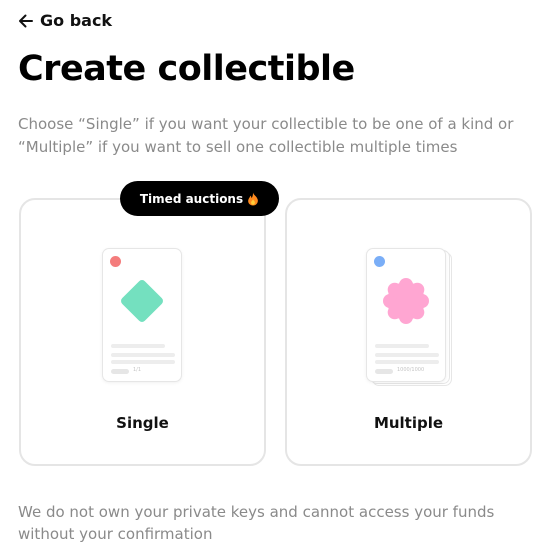 Image resolution: width=550 pixels, height=558 pixels. I want to click on timed-auctions-badge: Timed auctions, so click(199, 198).